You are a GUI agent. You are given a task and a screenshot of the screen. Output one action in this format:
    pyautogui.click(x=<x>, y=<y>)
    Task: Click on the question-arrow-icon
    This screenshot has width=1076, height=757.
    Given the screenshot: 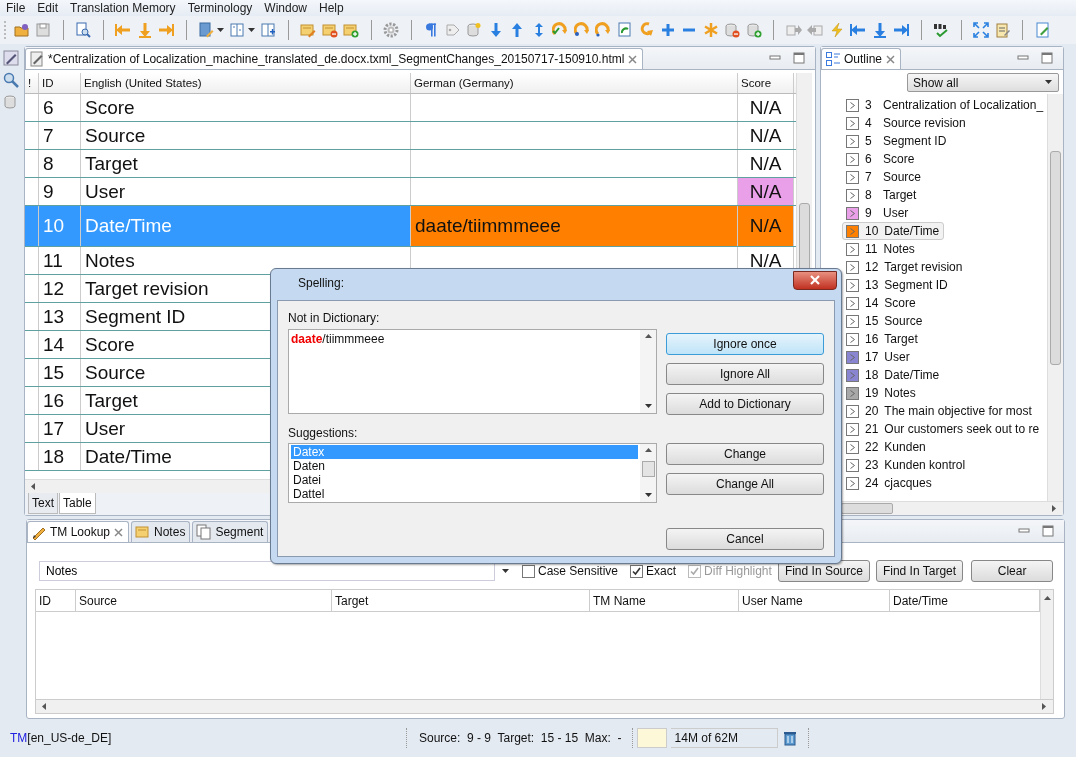 What is the action you would take?
    pyautogui.click(x=581, y=30)
    